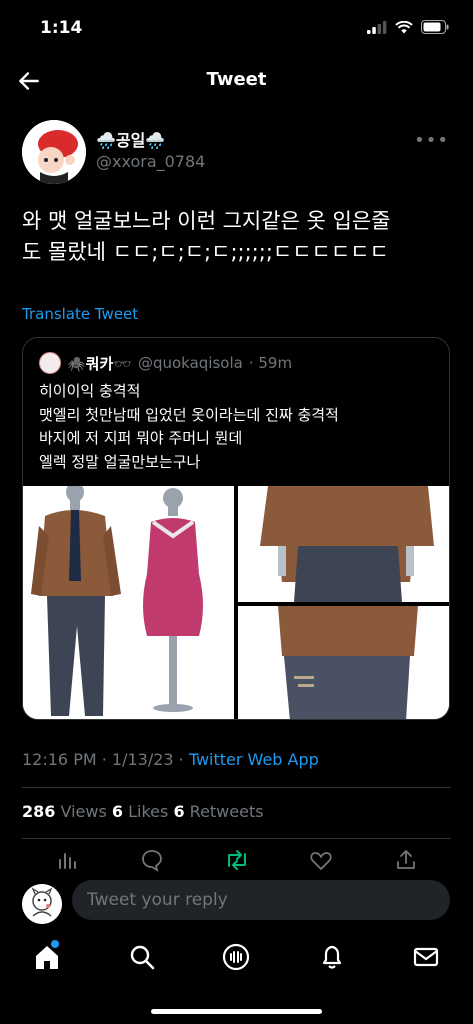 This screenshot has width=473, height=1024. Describe the element at coordinates (236, 28) in the screenshot. I see `status-bar: 1:14` at that location.